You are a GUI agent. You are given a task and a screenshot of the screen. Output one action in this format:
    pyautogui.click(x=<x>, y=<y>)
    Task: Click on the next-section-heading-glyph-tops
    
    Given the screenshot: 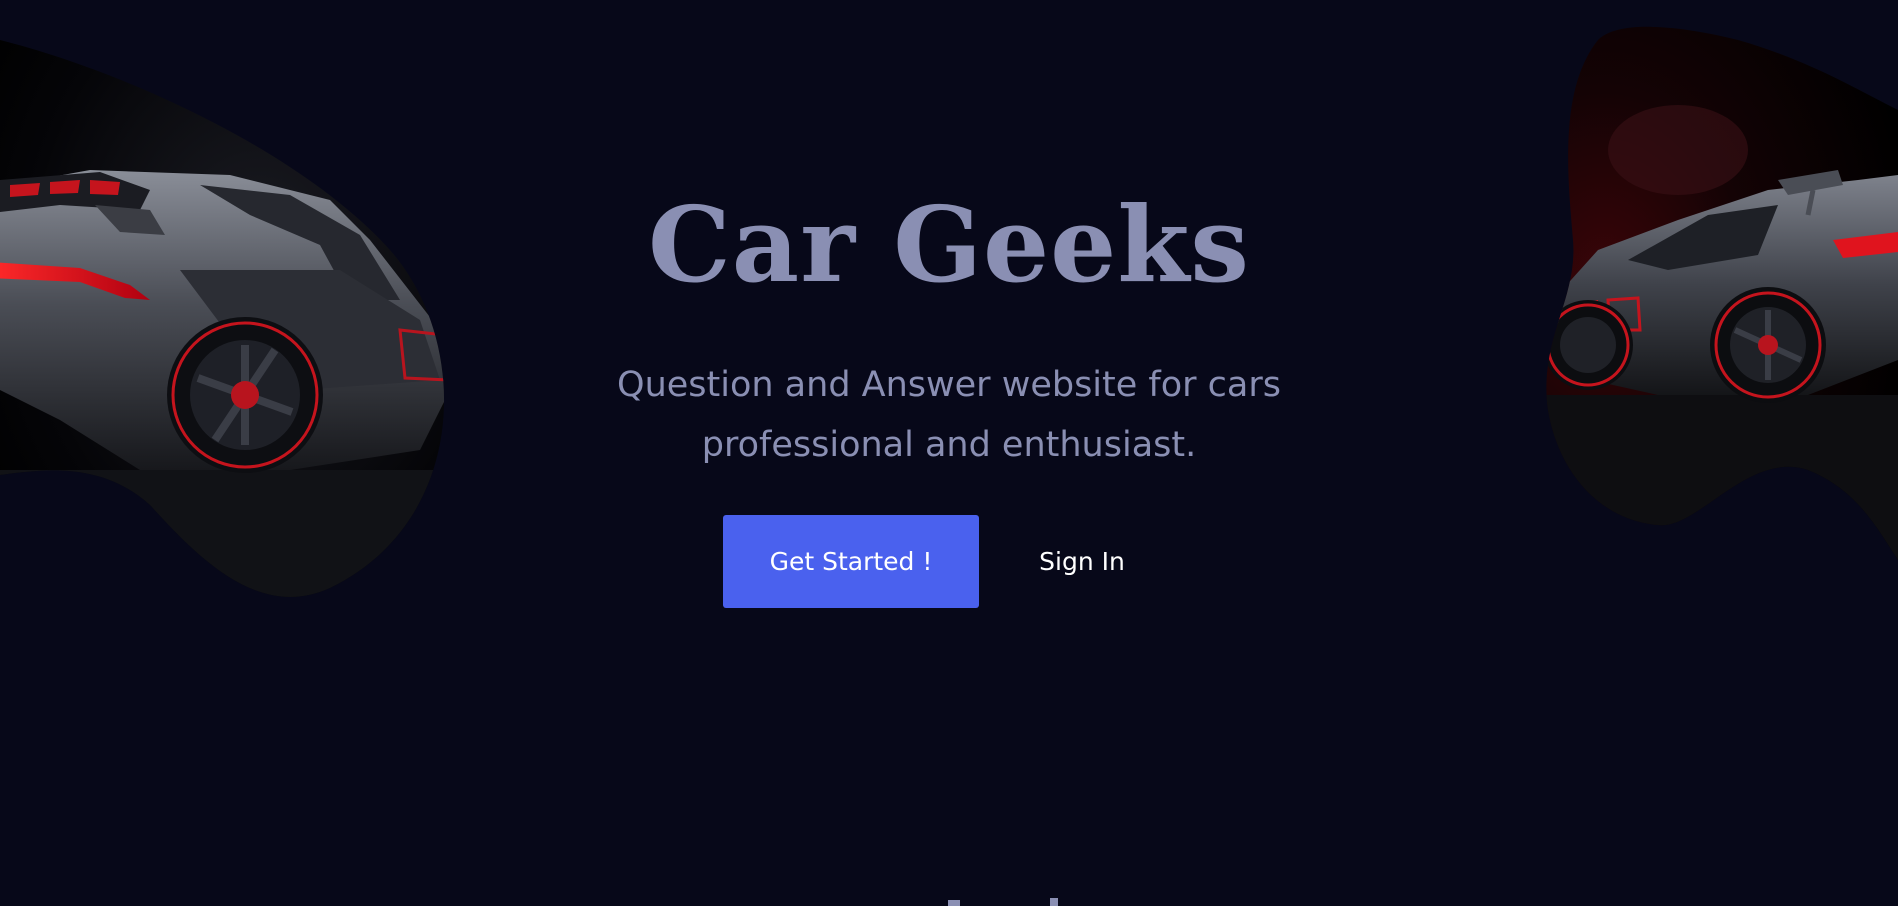 What is the action you would take?
    pyautogui.click(x=1003, y=902)
    